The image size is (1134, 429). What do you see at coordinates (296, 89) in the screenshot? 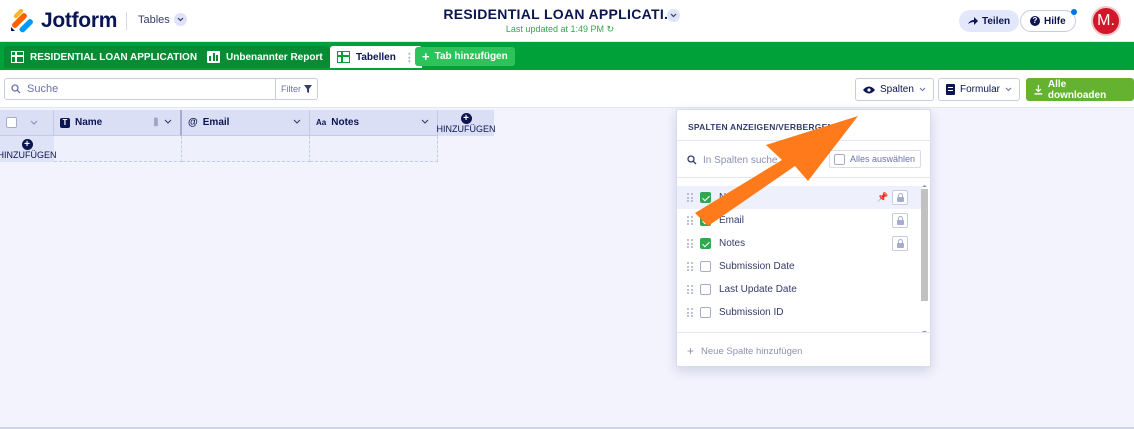
I see `filter-button: Filter` at bounding box center [296, 89].